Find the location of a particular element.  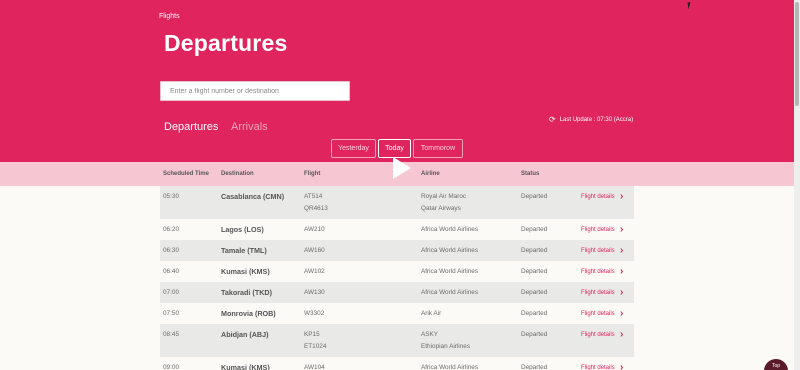

column-header-time: Scheduled Time is located at coordinates (186, 174).